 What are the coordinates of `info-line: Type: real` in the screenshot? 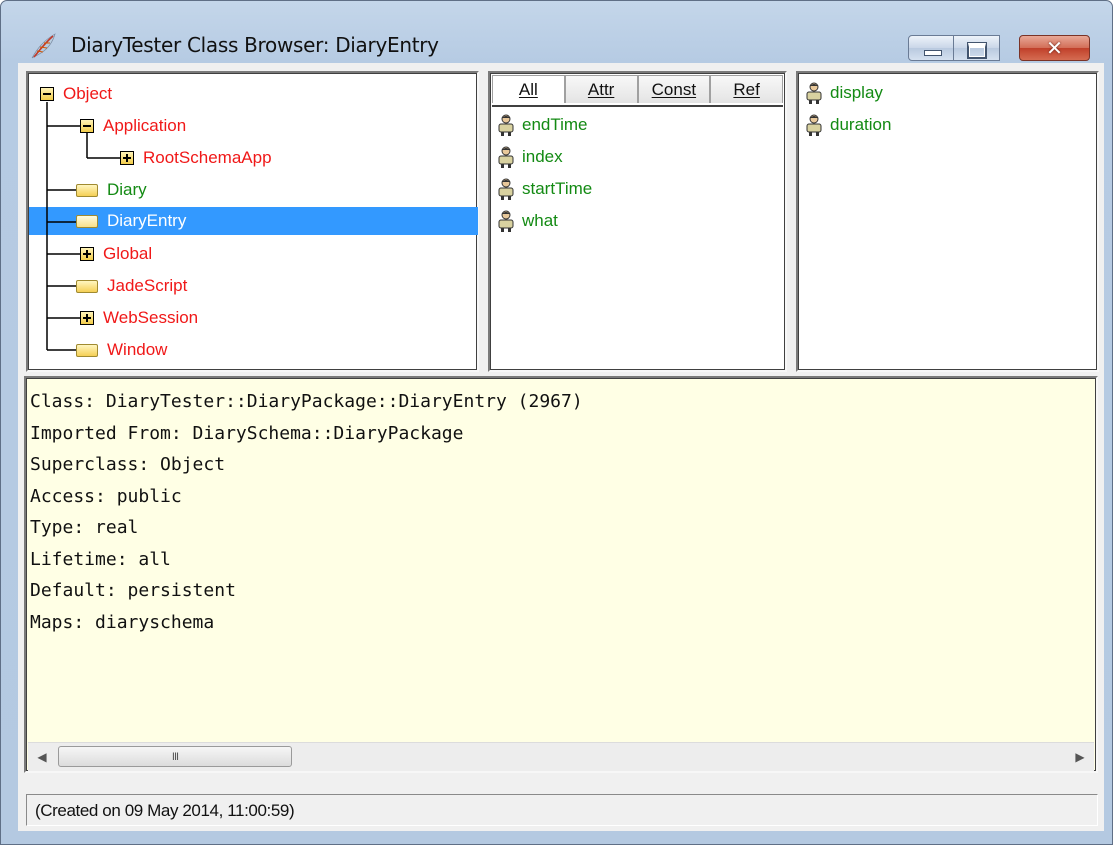 It's located at (84, 527).